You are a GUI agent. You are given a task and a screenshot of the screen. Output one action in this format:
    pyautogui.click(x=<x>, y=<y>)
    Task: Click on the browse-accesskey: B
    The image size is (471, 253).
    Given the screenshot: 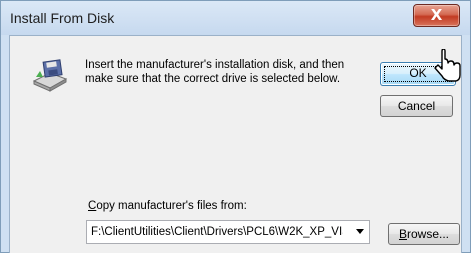 What is the action you would take?
    pyautogui.click(x=402, y=234)
    